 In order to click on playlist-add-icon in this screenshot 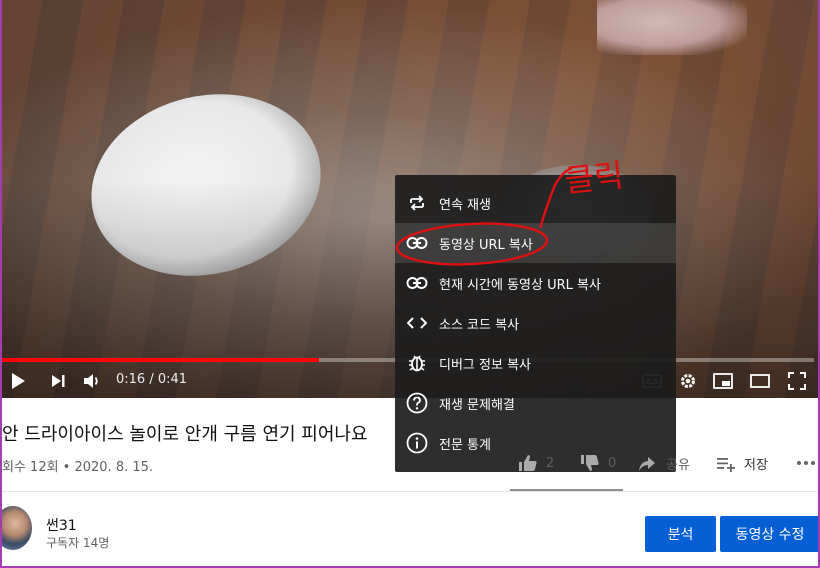, I will do `click(726, 464)`.